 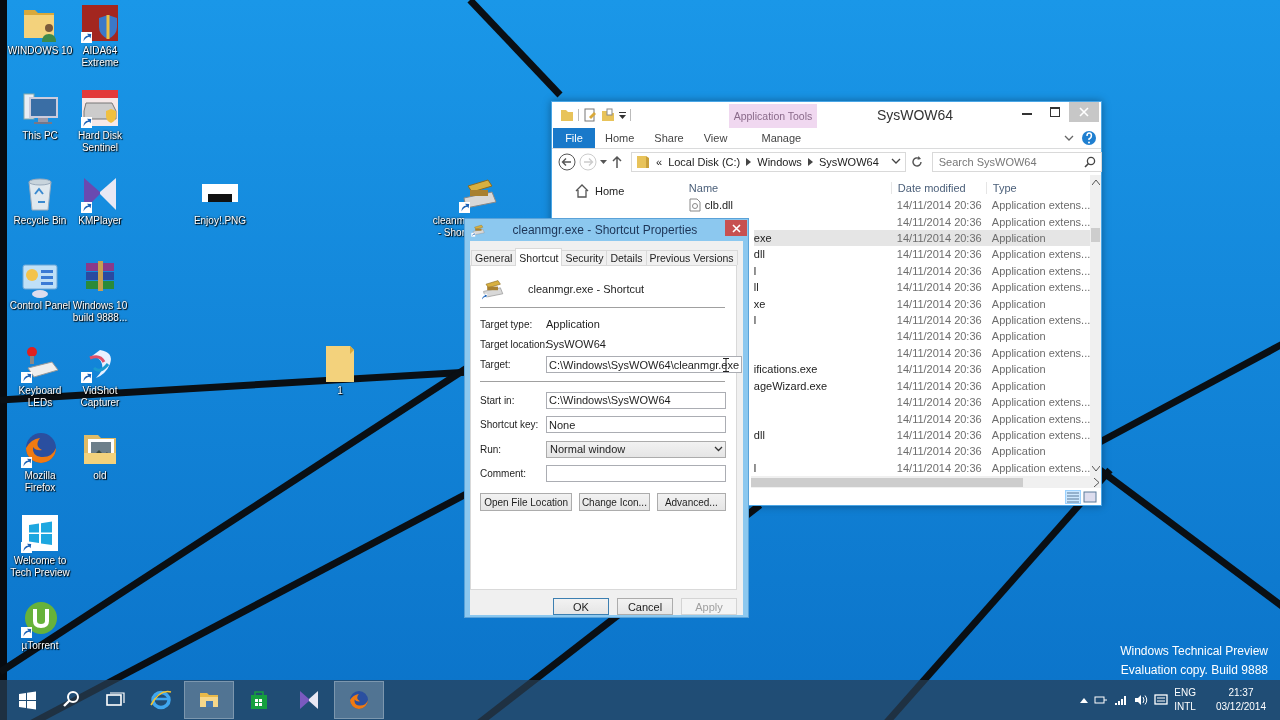 I want to click on dialog-button: Open File Location, so click(x=526, y=502).